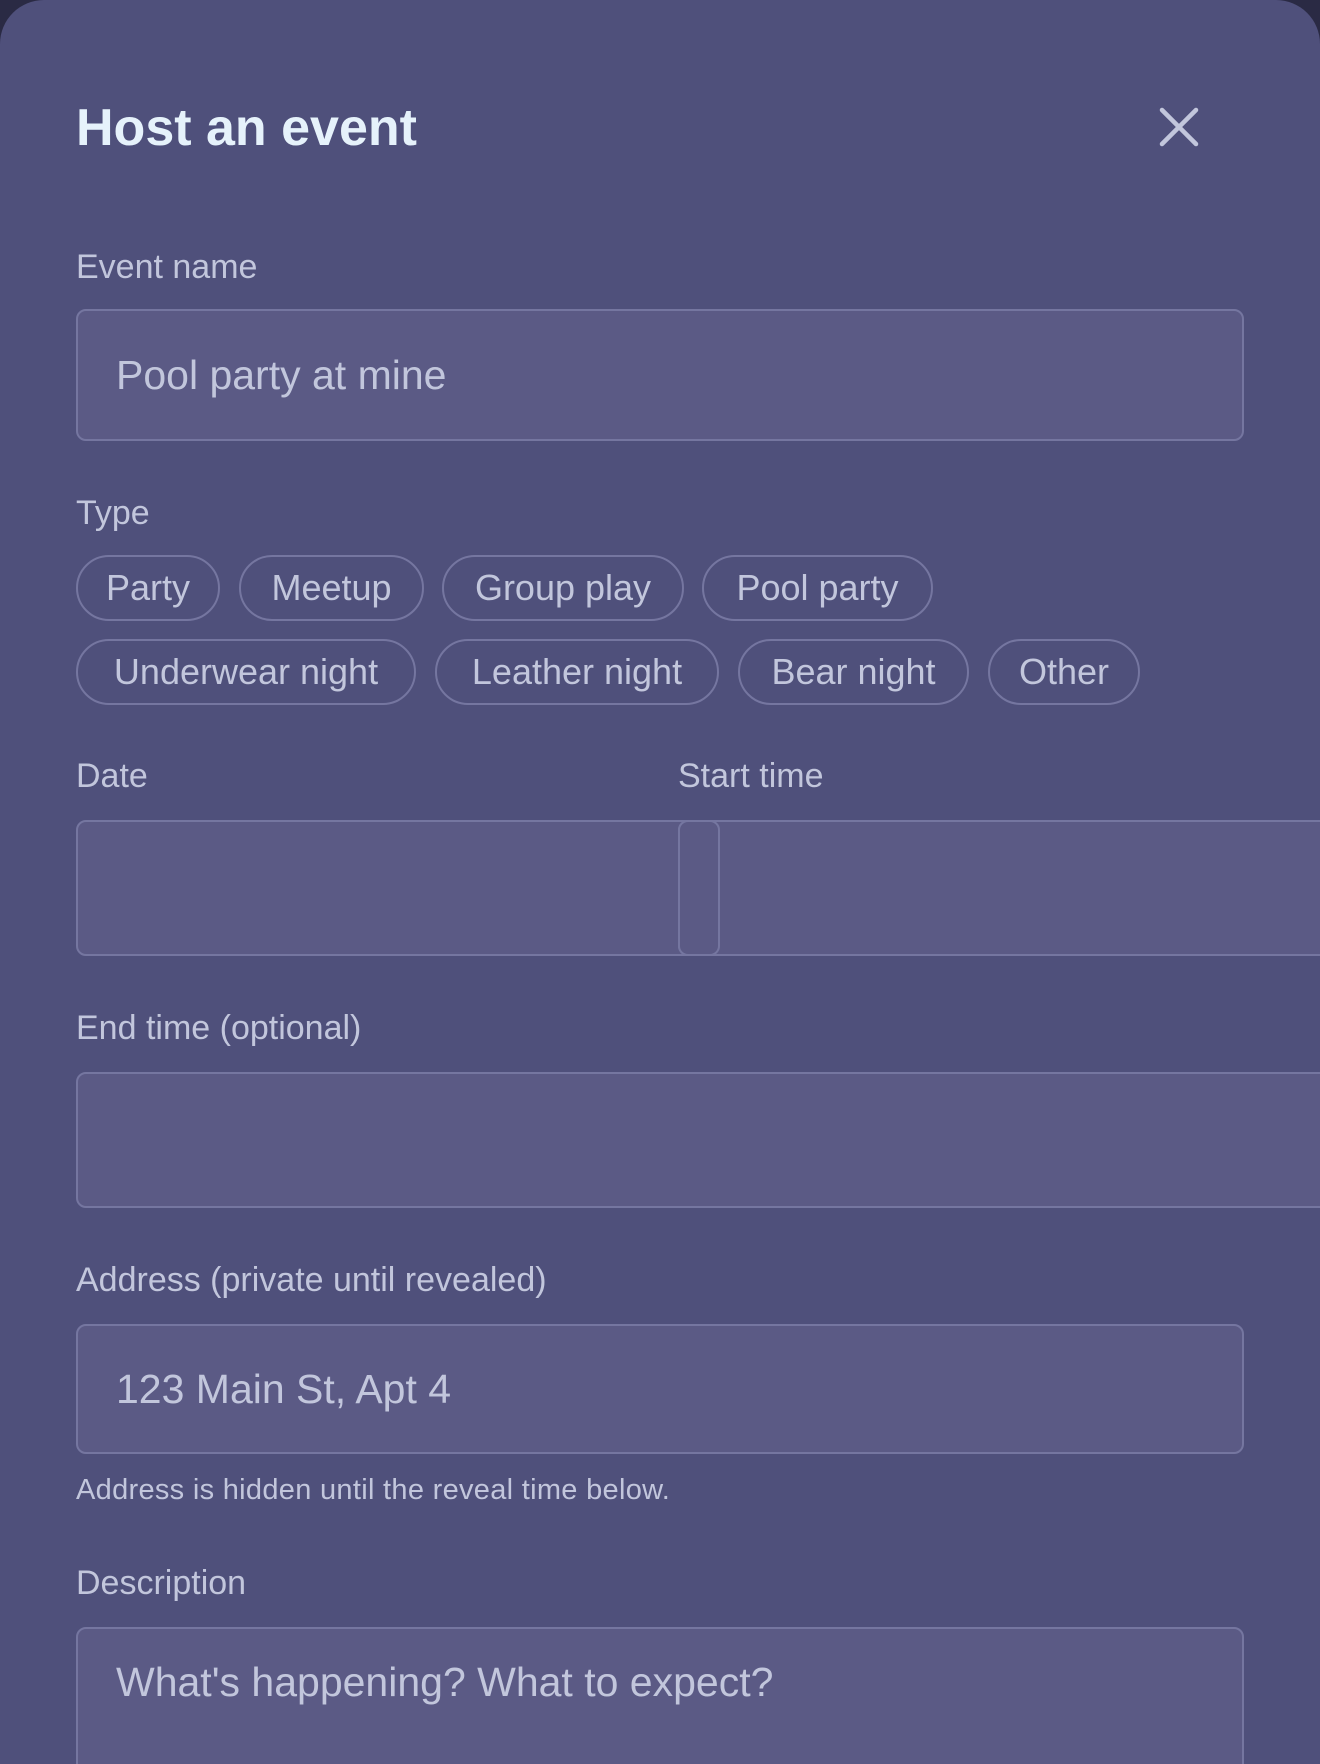 This screenshot has width=1320, height=1764. I want to click on close-button, so click(1179, 127).